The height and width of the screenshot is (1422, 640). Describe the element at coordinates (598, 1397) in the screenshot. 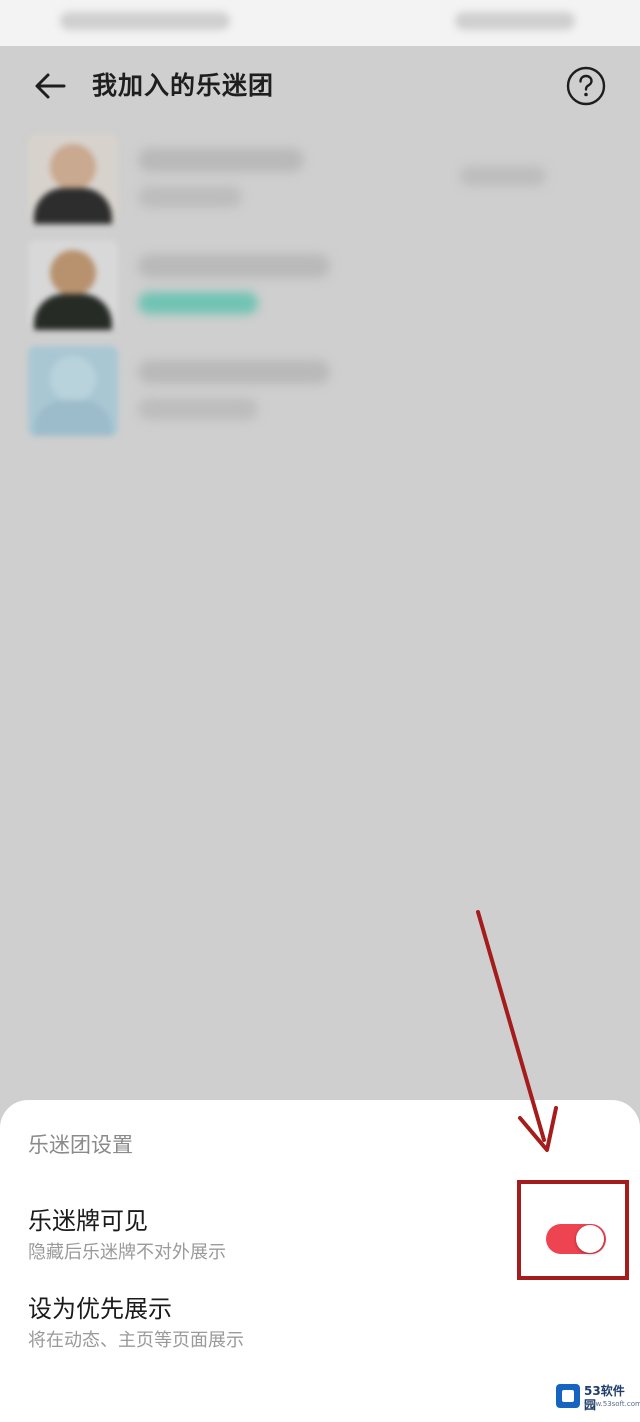

I see `watermark-logo: 53软件园 www.53soft.com` at that location.